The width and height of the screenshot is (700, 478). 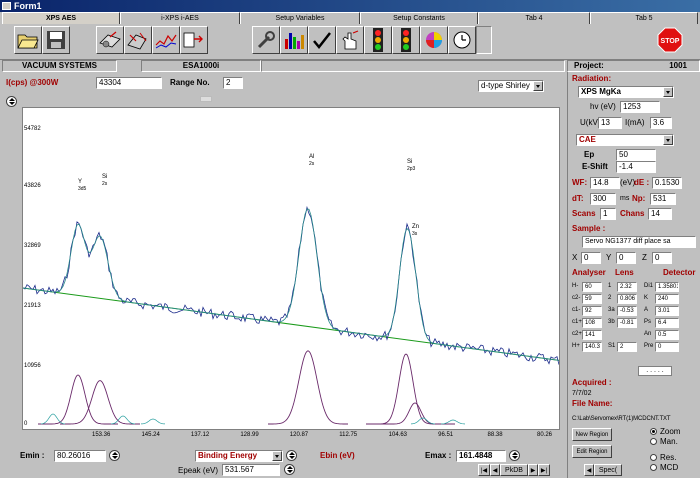 I want to click on analyser-param-field: 141, so click(x=592, y=335).